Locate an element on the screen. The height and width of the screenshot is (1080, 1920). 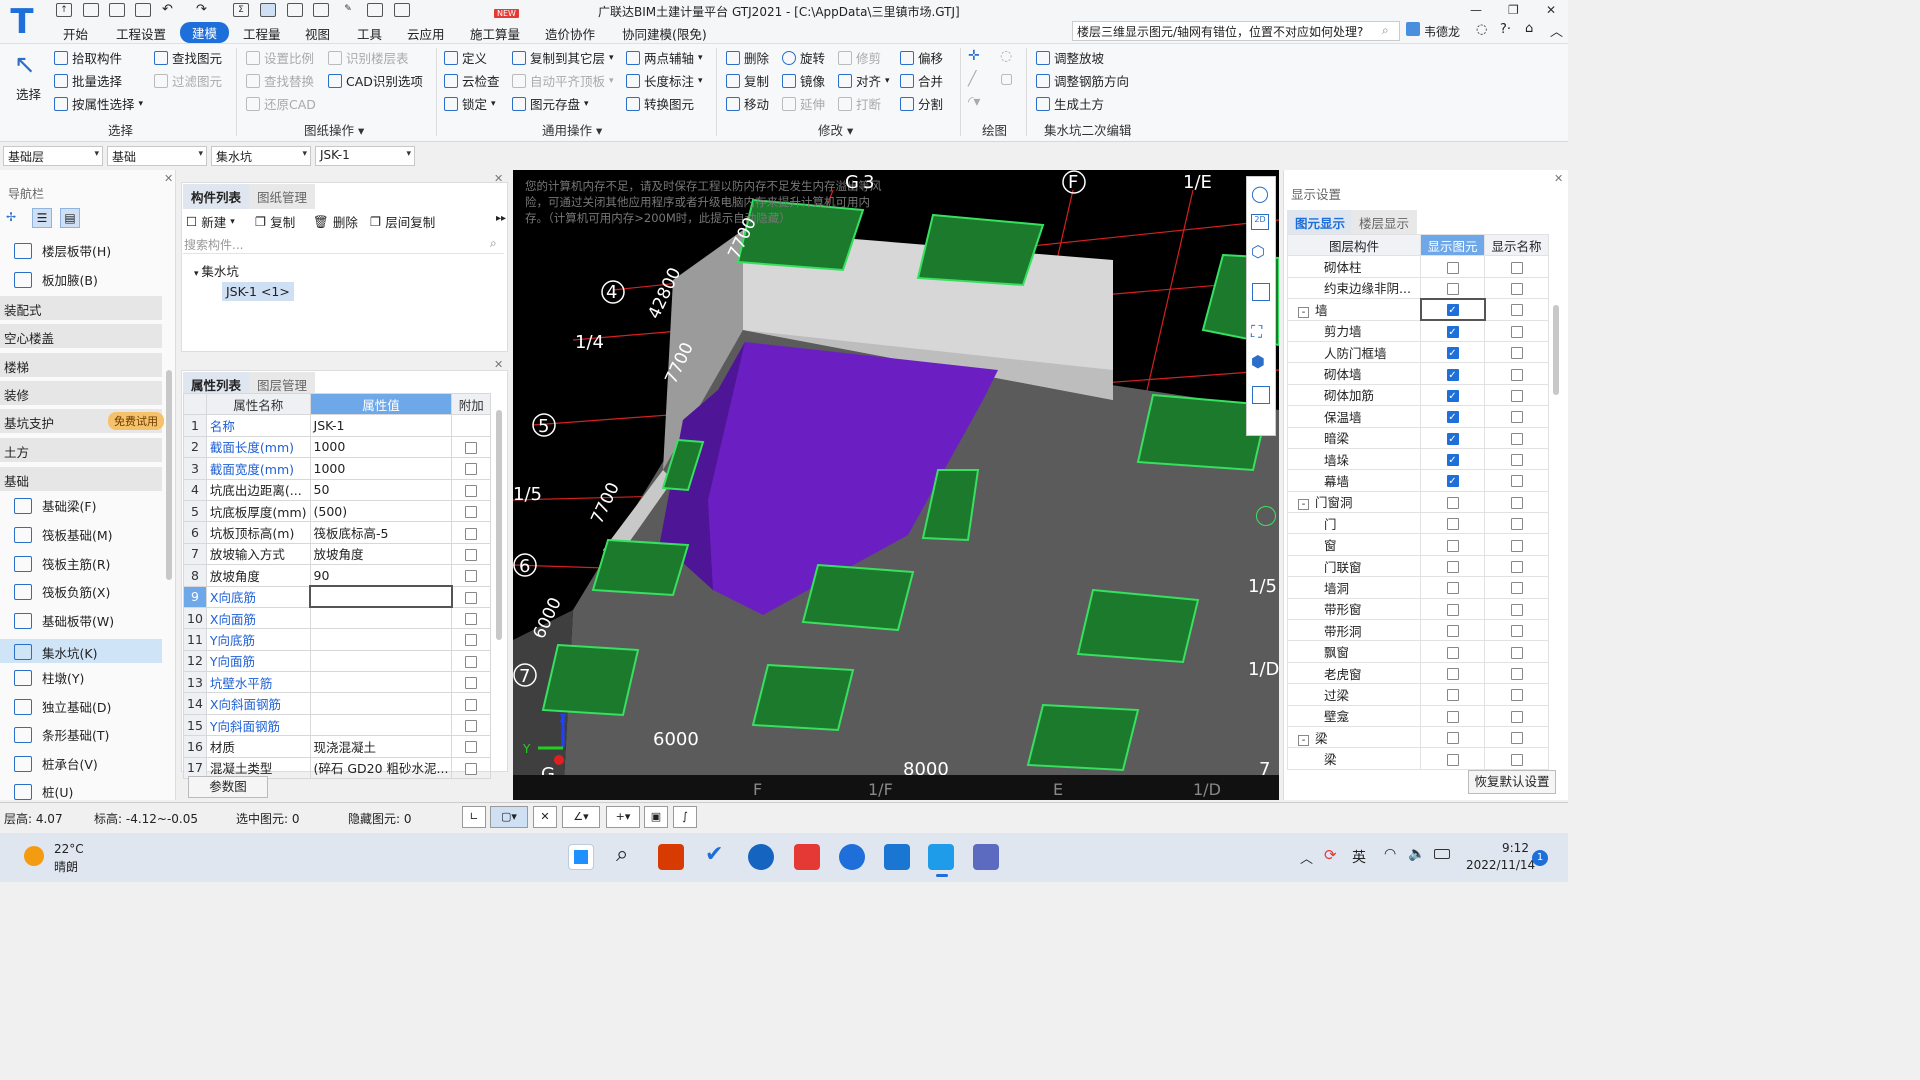
display-row: 飘窗 is located at coordinates (1418, 651).